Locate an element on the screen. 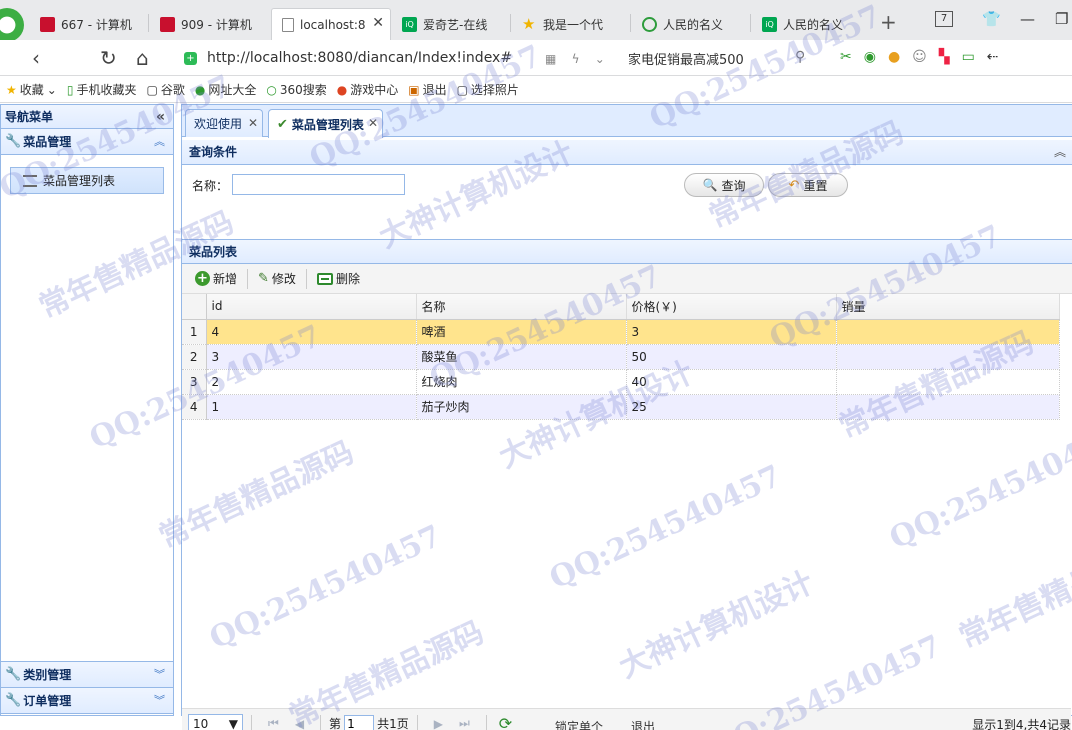 The width and height of the screenshot is (1072, 730). accordion-category-management: 🔧 类别管理 ︾ is located at coordinates (87, 675).